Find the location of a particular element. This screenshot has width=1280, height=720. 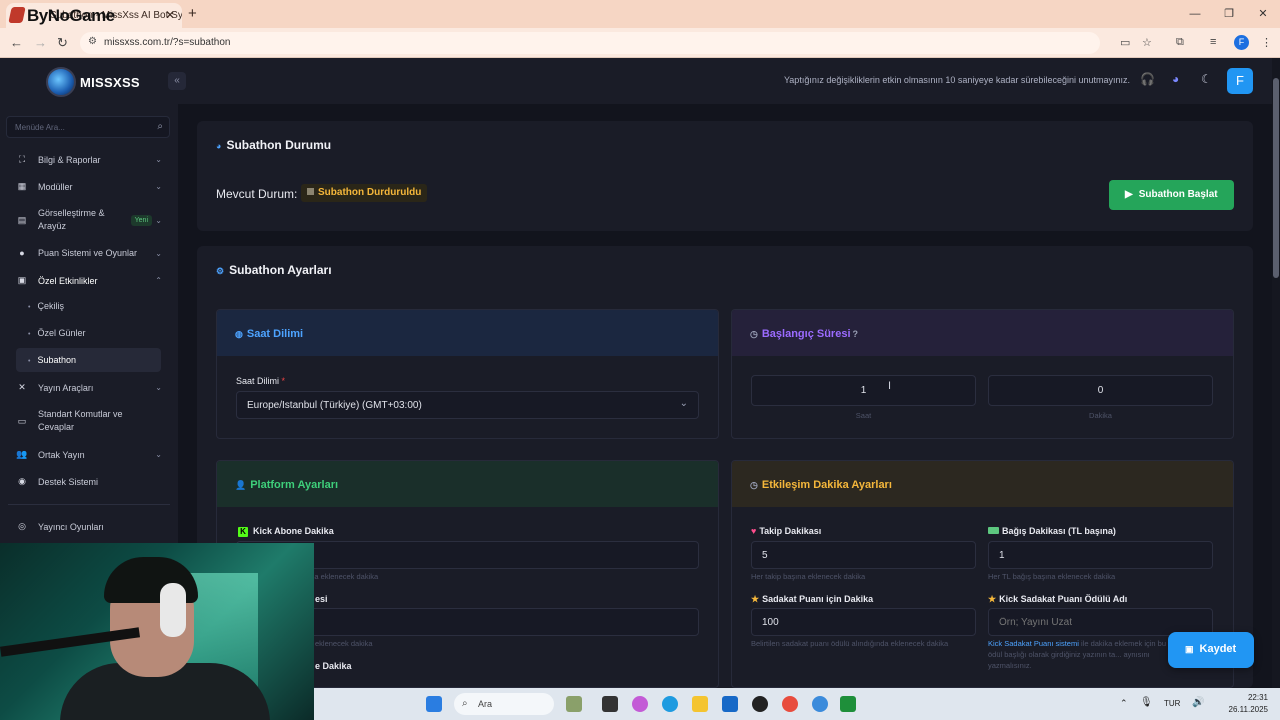

donation-label: Bağış Dakikası (TL başına) is located at coordinates (1052, 531).